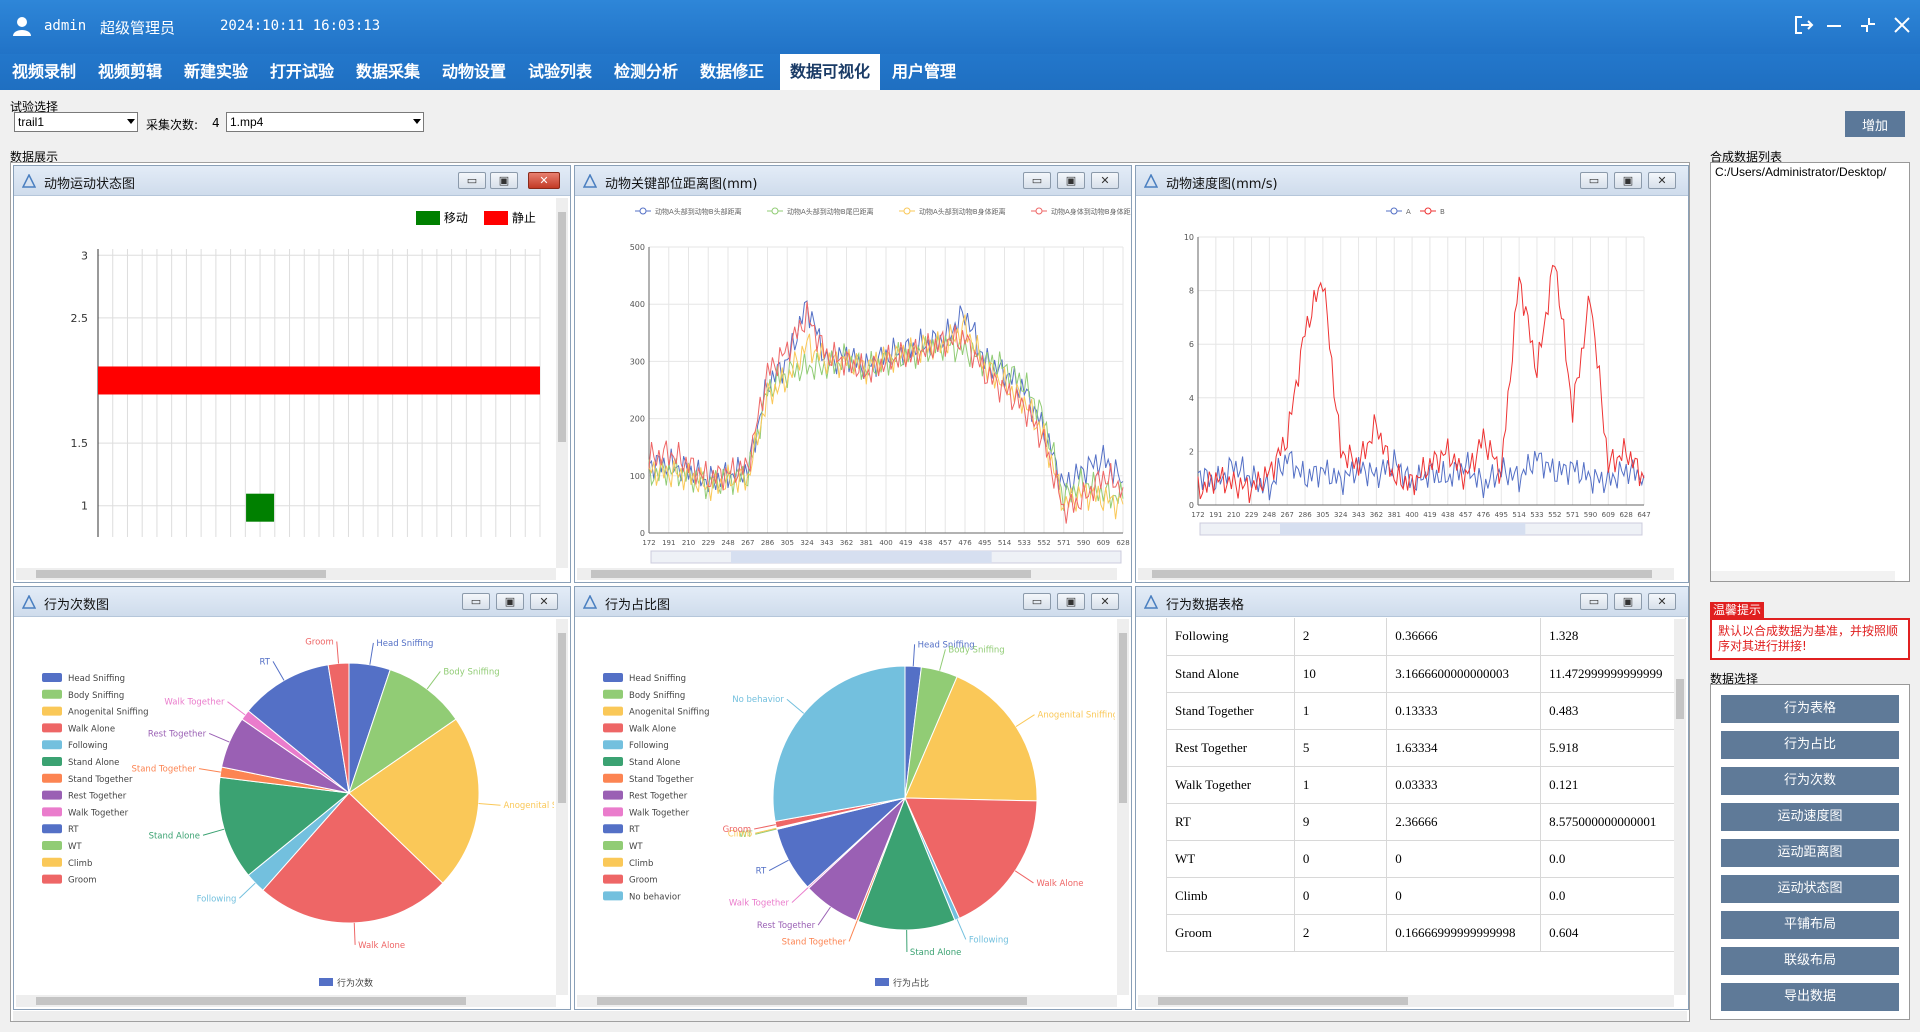 The height and width of the screenshot is (1032, 1920). What do you see at coordinates (302, 72) in the screenshot?
I see `menu-open-trial: 打开试验` at bounding box center [302, 72].